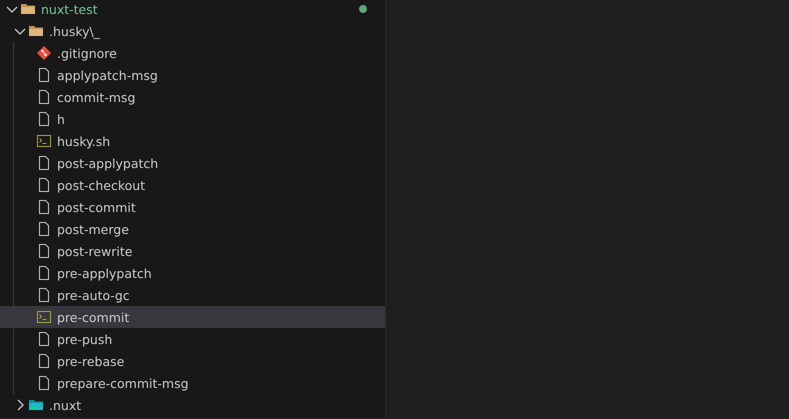  I want to click on tree-item: .gitignore, so click(192, 53).